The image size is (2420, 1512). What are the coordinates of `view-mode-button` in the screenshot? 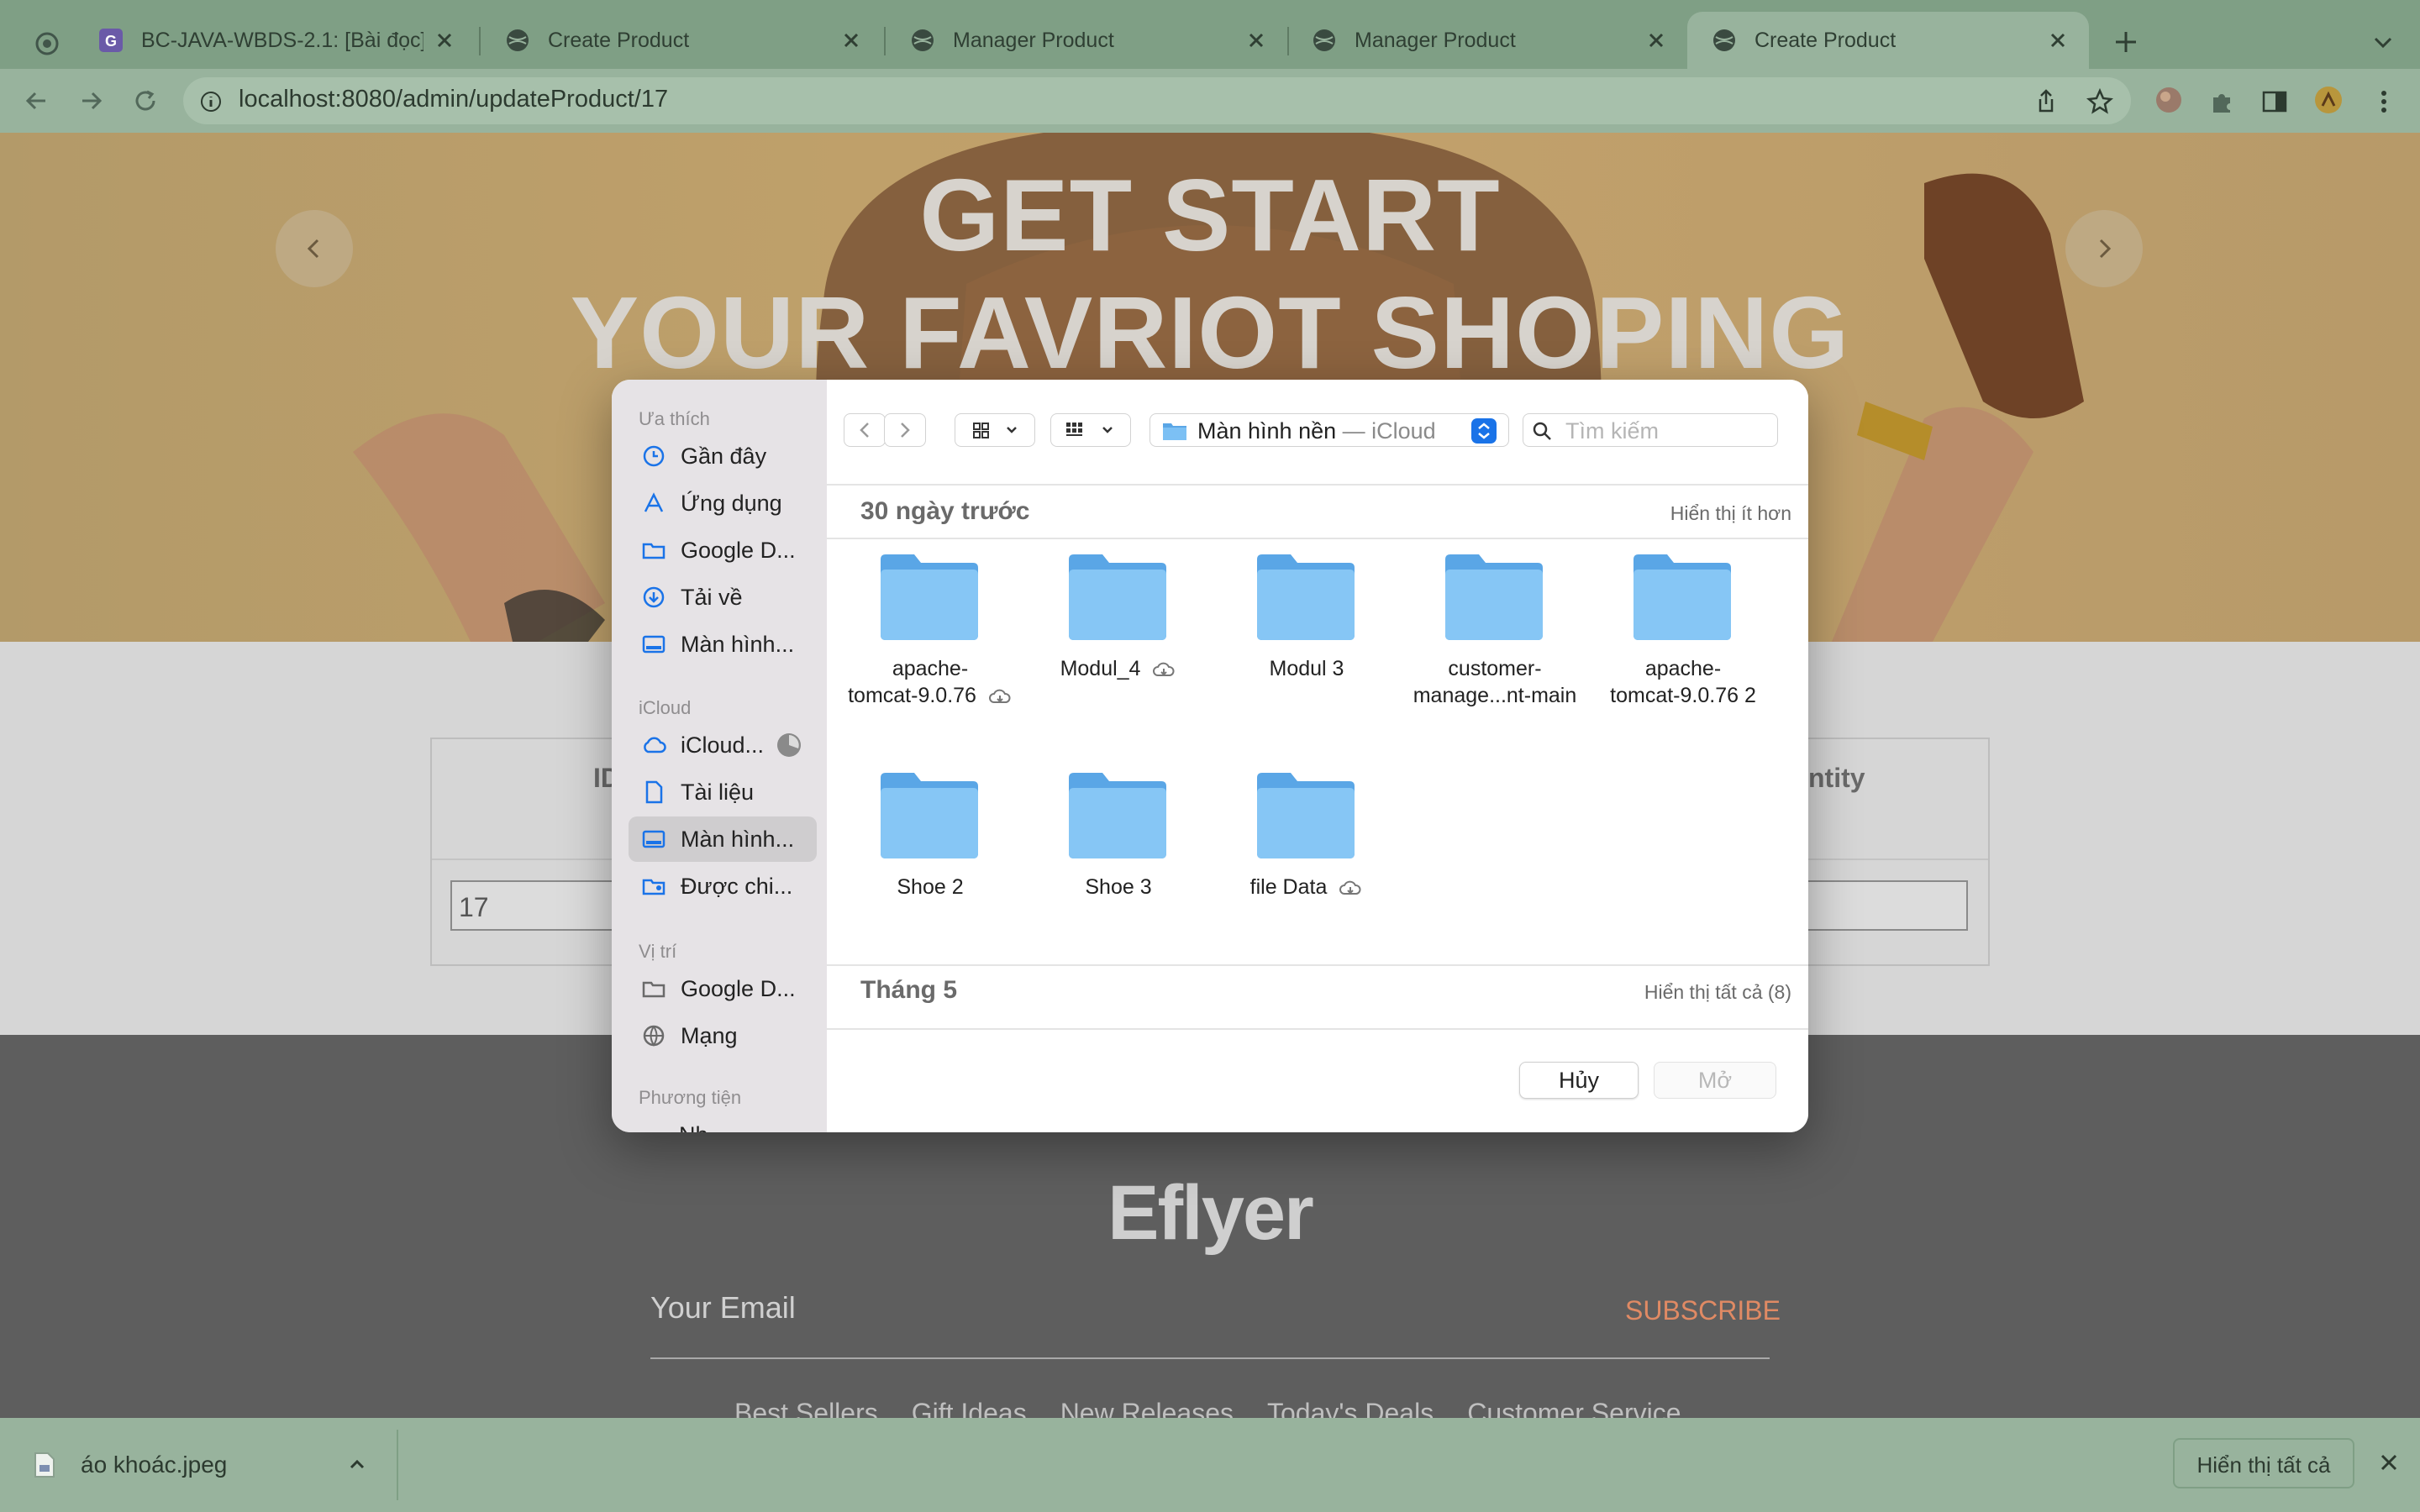 It's located at (995, 430).